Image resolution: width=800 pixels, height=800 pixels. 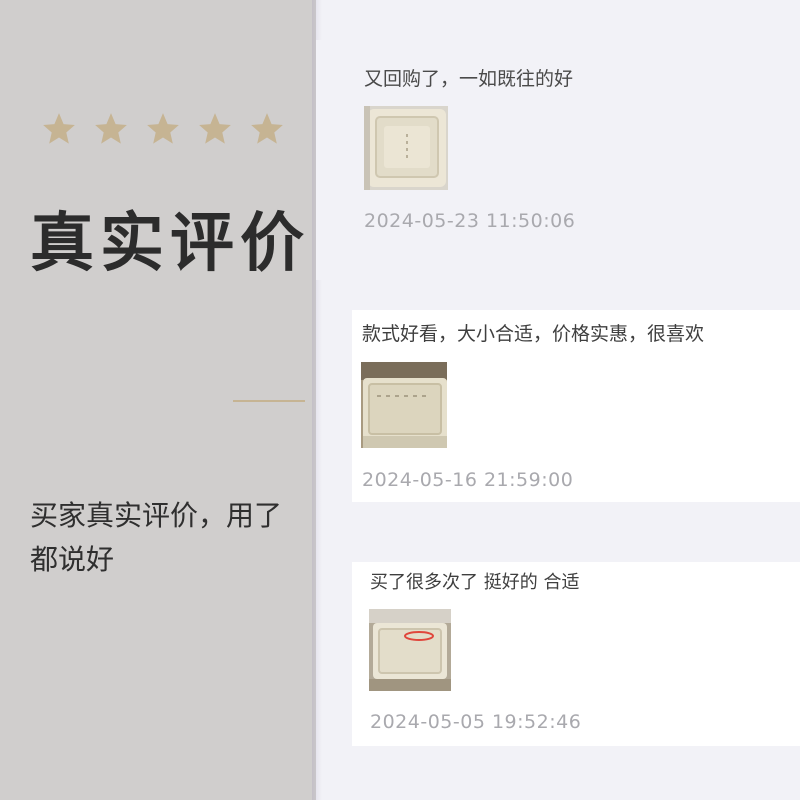 I want to click on review-date: 2024-05-23 11:50:06, so click(x=470, y=221).